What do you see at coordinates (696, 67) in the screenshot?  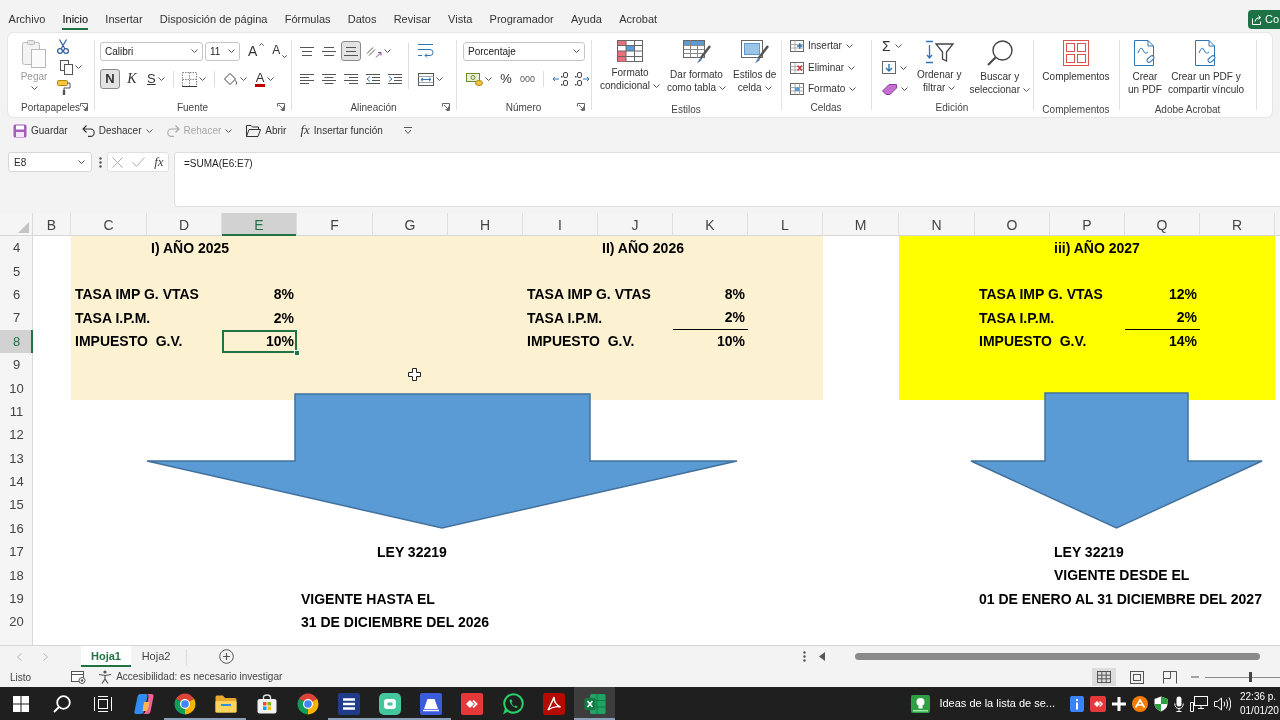 I see `format-as-table-button: Dar formato como tabla` at bounding box center [696, 67].